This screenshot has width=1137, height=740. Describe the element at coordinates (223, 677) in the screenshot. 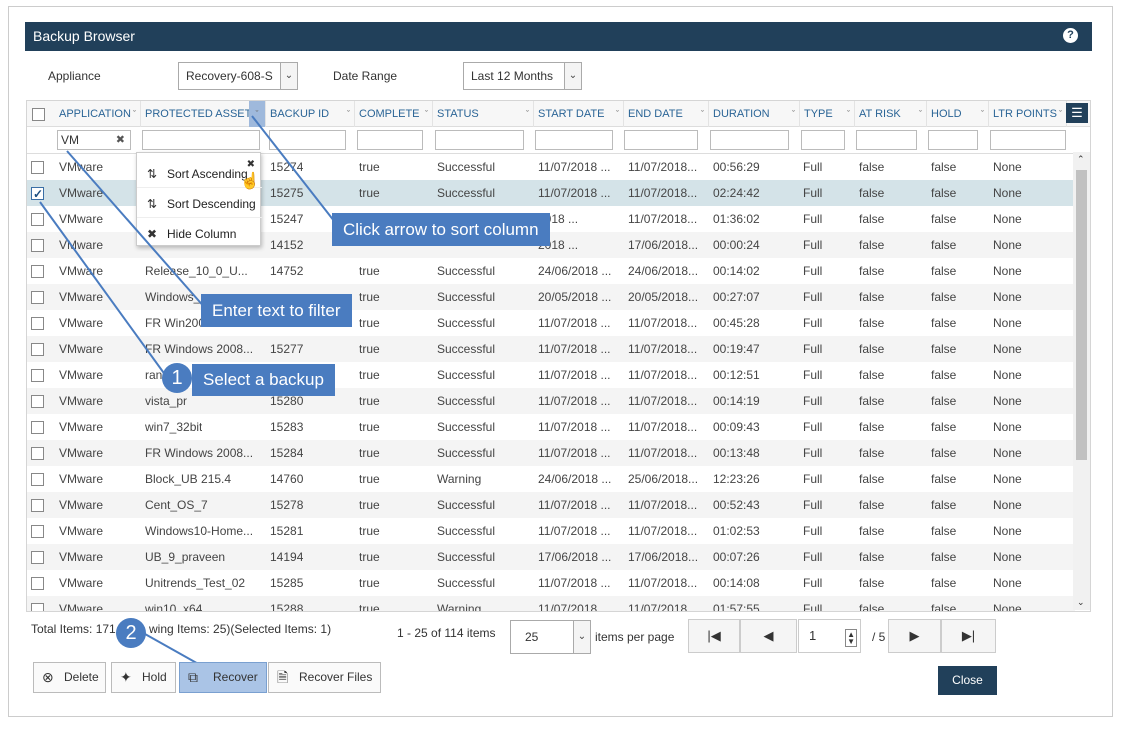

I see `recover-button: ⧉ Recover` at that location.